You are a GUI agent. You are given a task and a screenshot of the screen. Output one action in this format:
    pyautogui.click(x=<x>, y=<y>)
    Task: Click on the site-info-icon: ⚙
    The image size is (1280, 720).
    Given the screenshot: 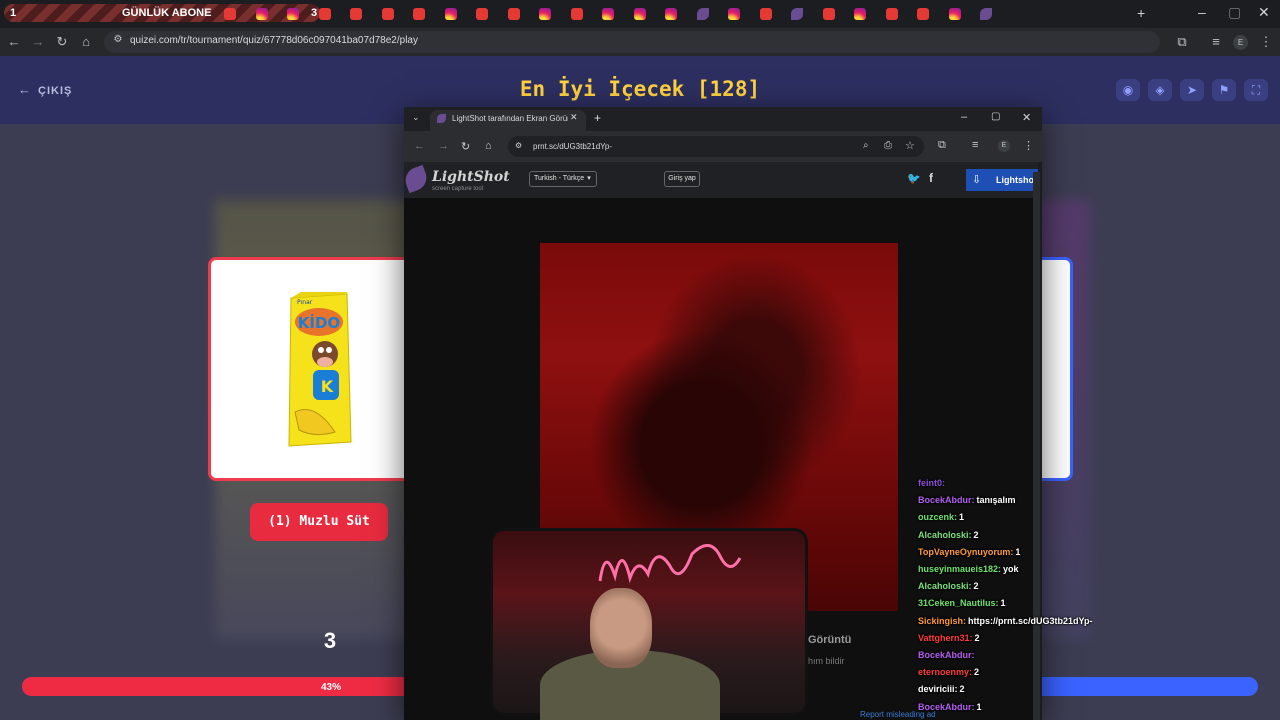 What is the action you would take?
    pyautogui.click(x=118, y=39)
    